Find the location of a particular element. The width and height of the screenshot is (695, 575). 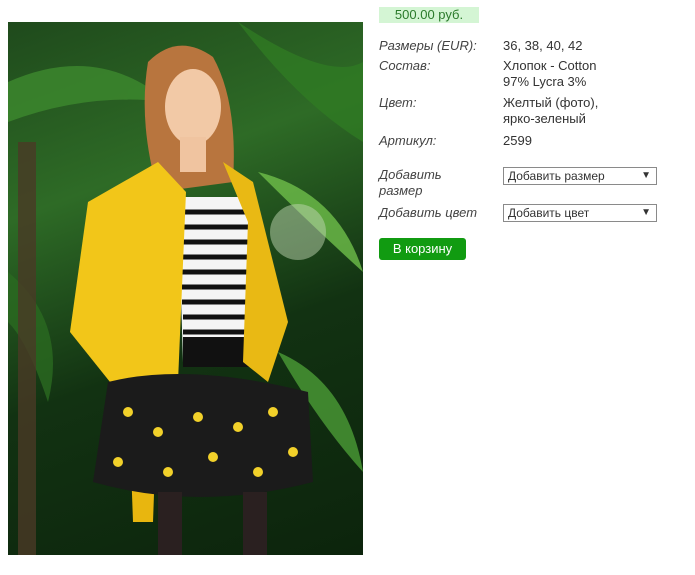

add-size-label-line2: размер is located at coordinates (401, 190).